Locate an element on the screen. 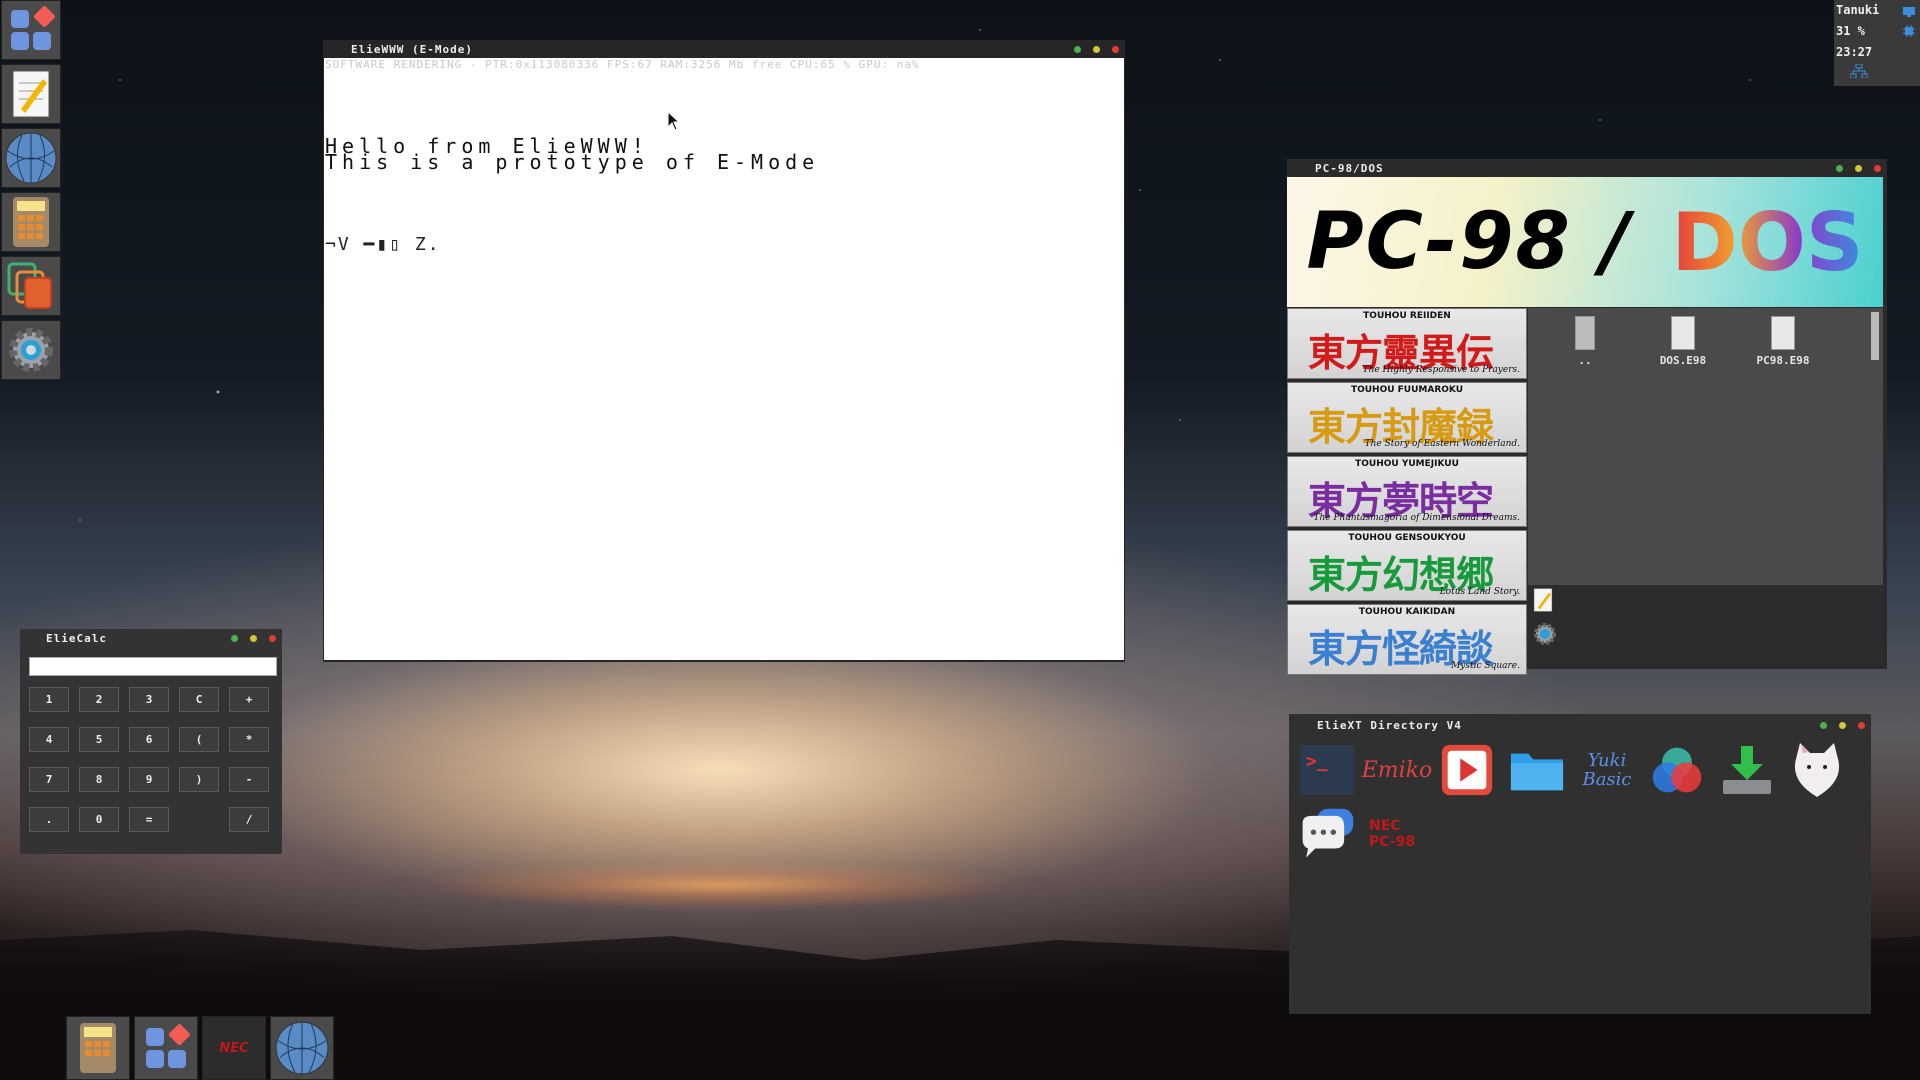 The width and height of the screenshot is (1920, 1080). file-item: .. is located at coordinates (1585, 339).